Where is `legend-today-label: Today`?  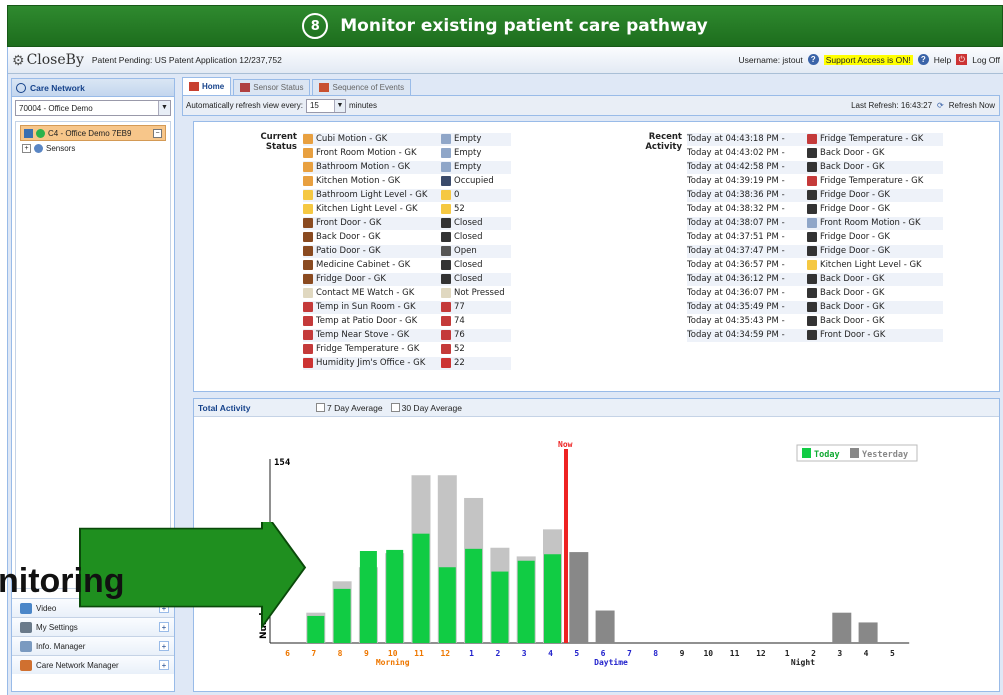 legend-today-label: Today is located at coordinates (827, 455).